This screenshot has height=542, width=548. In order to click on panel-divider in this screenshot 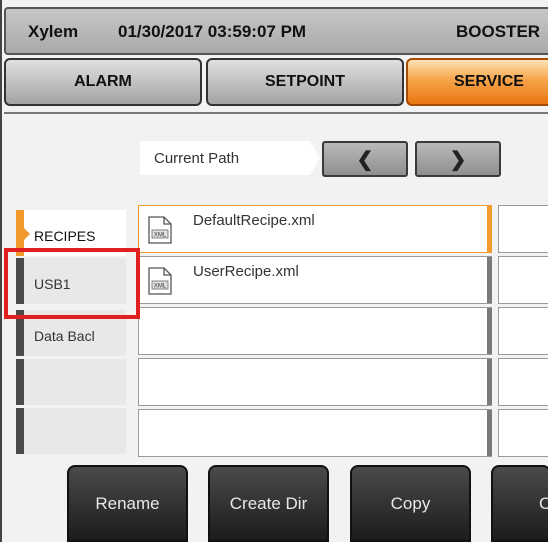, I will do `click(276, 113)`.